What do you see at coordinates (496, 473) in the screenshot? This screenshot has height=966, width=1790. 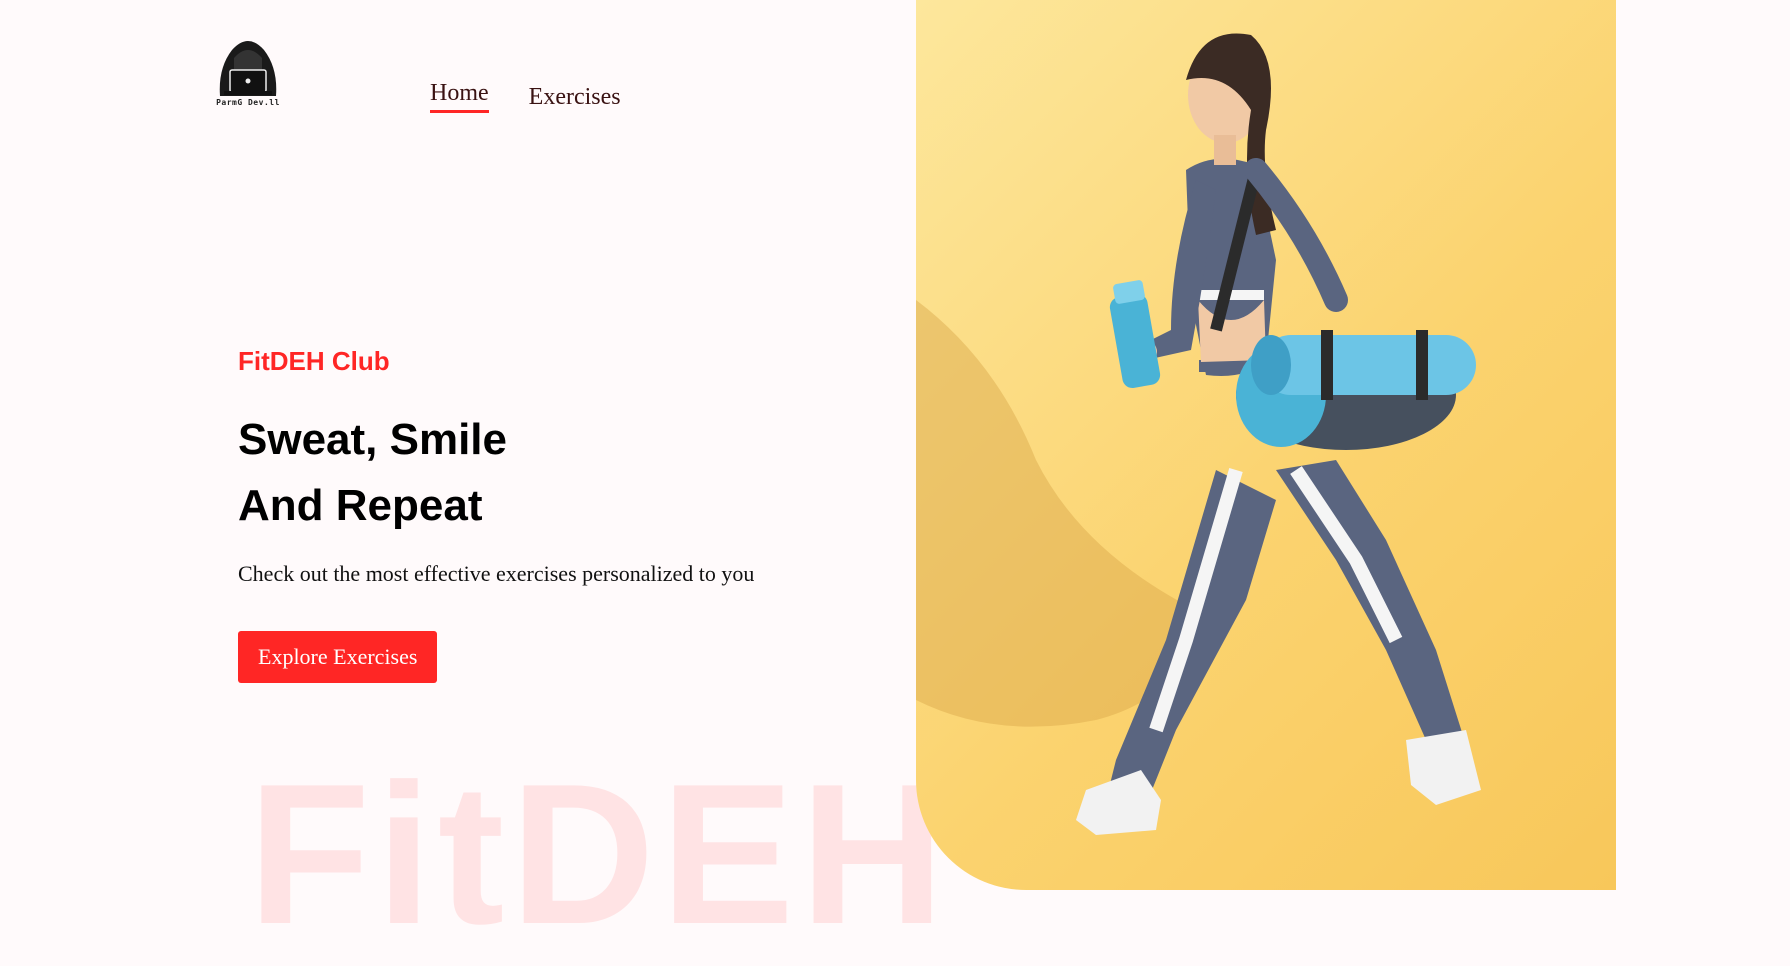 I see `hero-headline: Sweat, Smile And Repeat` at bounding box center [496, 473].